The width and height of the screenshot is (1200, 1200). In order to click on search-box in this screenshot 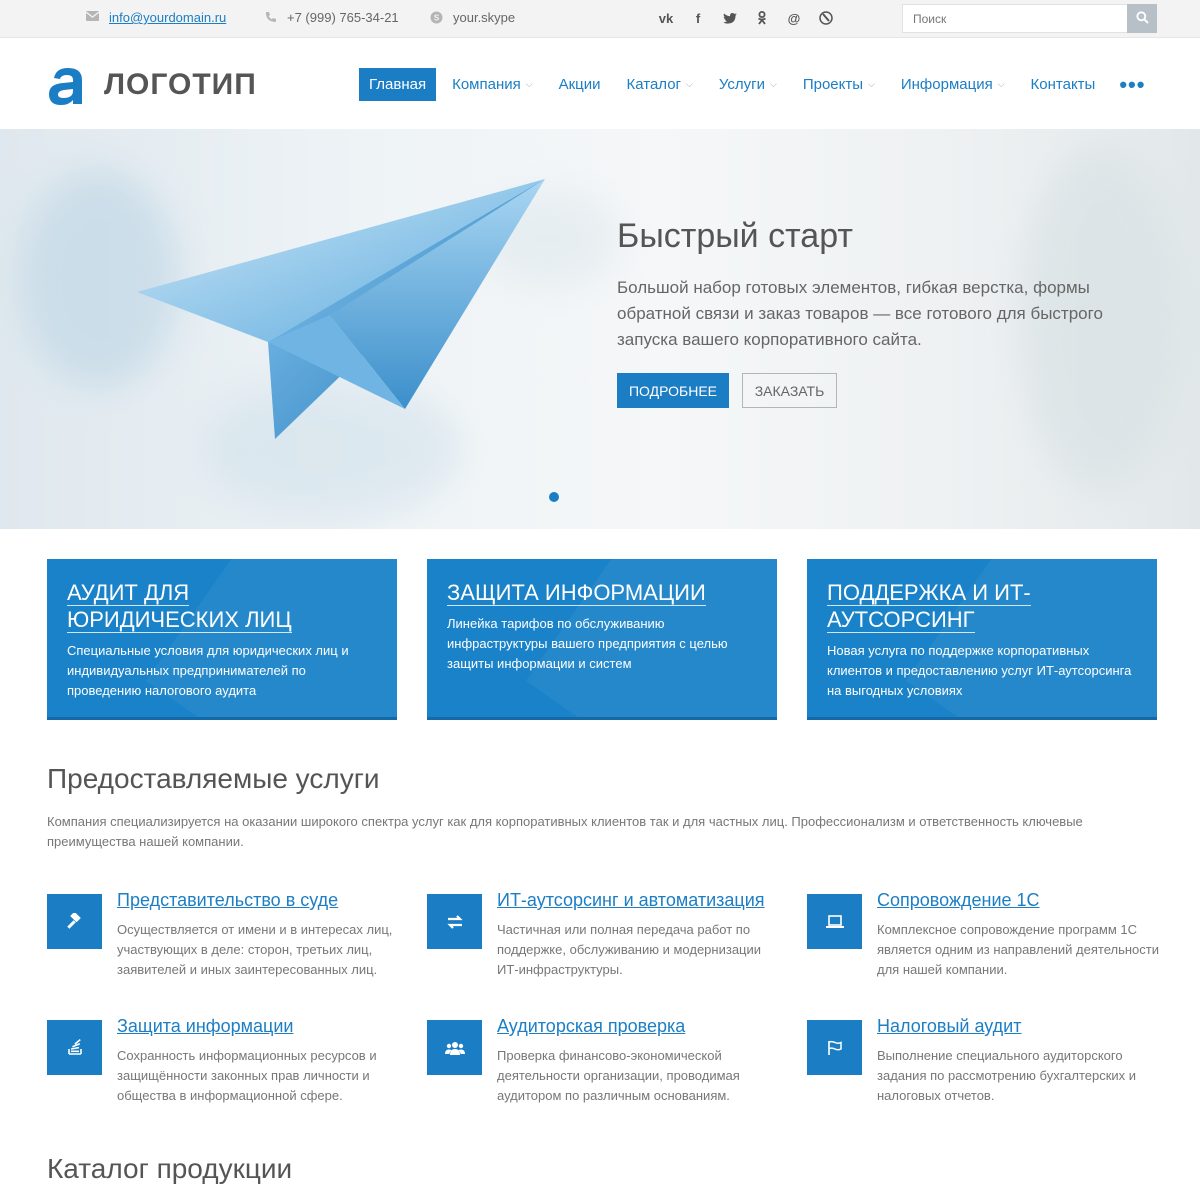, I will do `click(1029, 18)`.